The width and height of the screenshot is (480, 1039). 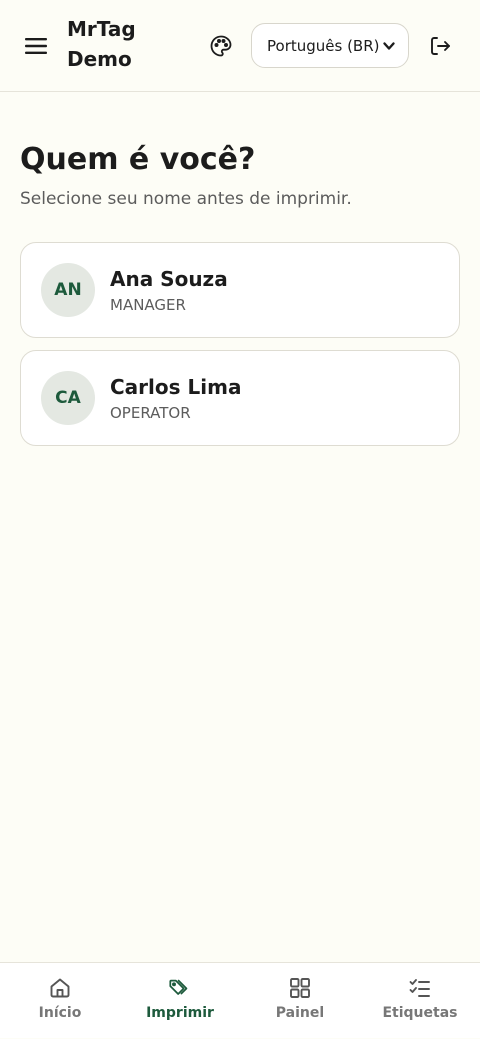 What do you see at coordinates (300, 988) in the screenshot?
I see `grid-icon` at bounding box center [300, 988].